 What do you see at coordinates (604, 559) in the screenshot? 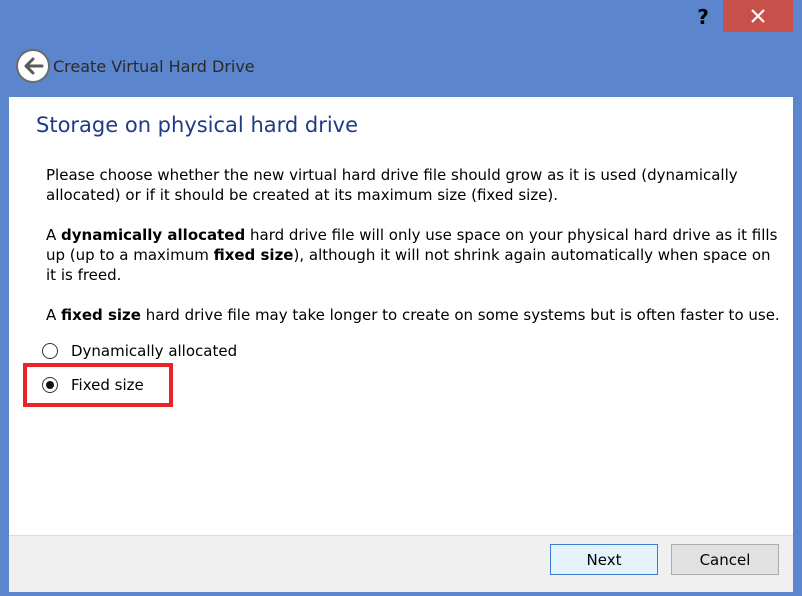
I see `next-button: Next` at bounding box center [604, 559].